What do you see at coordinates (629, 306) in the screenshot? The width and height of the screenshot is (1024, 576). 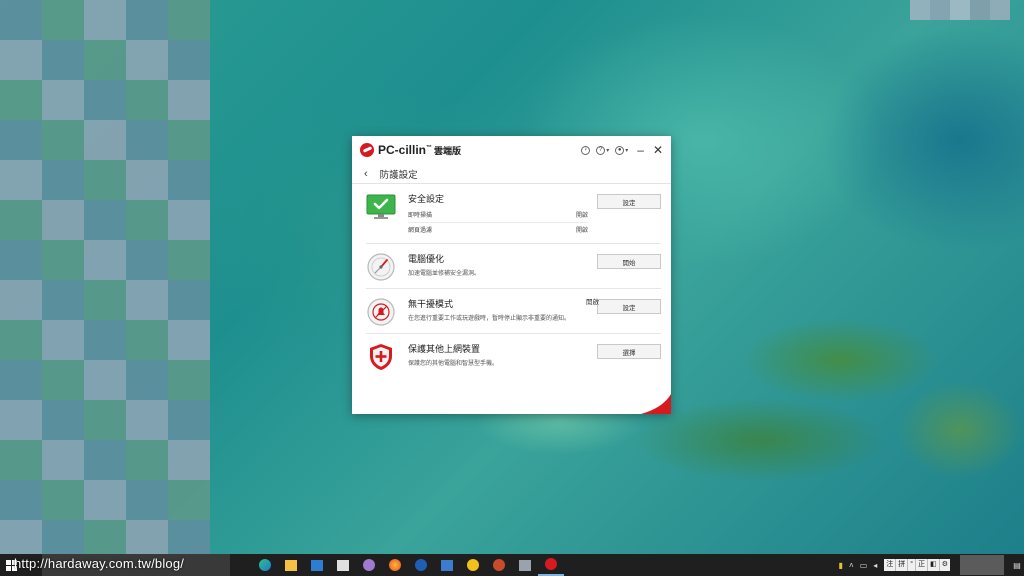 I see `dnd-settings-button: 設定` at bounding box center [629, 306].